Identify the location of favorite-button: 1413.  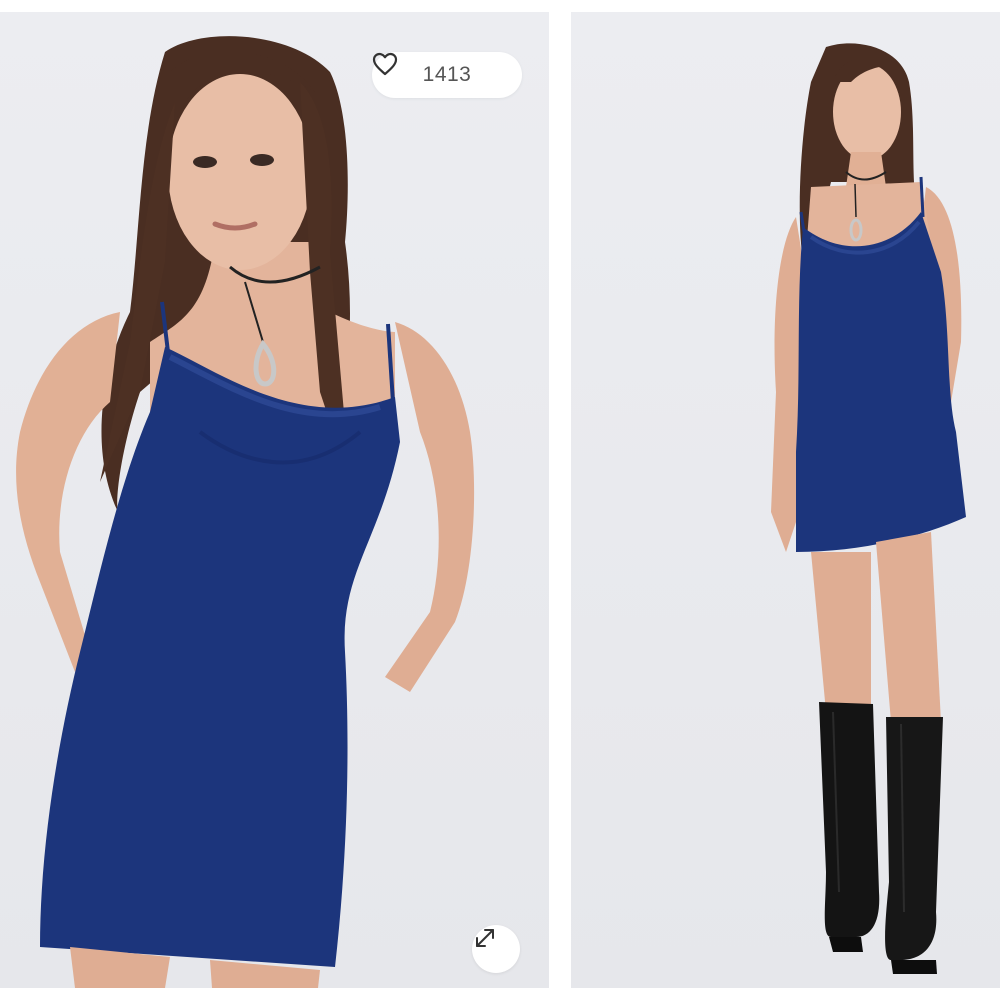
(447, 75).